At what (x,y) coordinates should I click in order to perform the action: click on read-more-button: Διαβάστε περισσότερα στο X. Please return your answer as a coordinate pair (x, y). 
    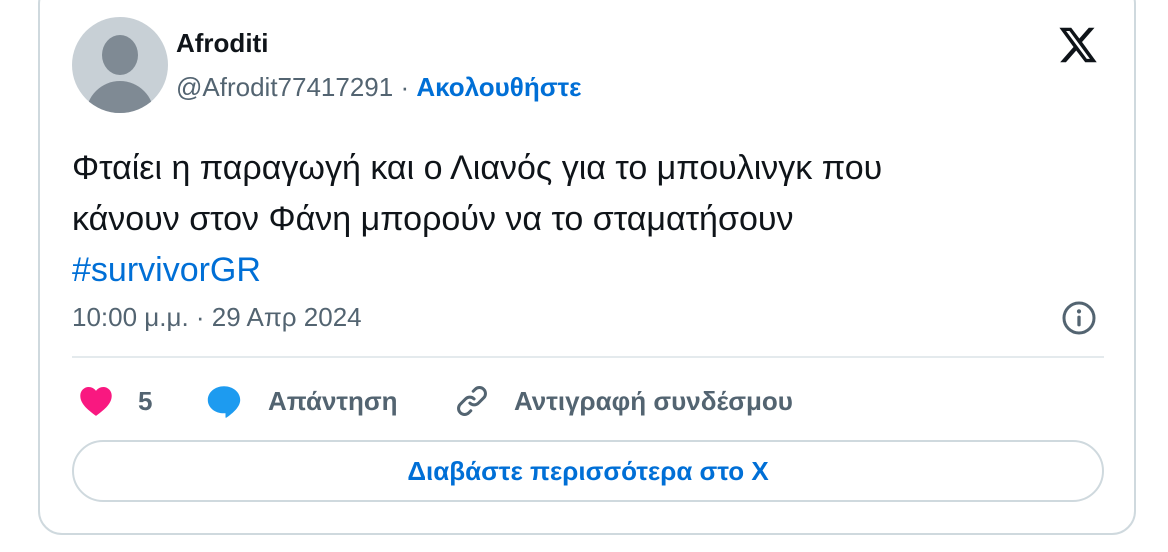
    Looking at the image, I should click on (588, 471).